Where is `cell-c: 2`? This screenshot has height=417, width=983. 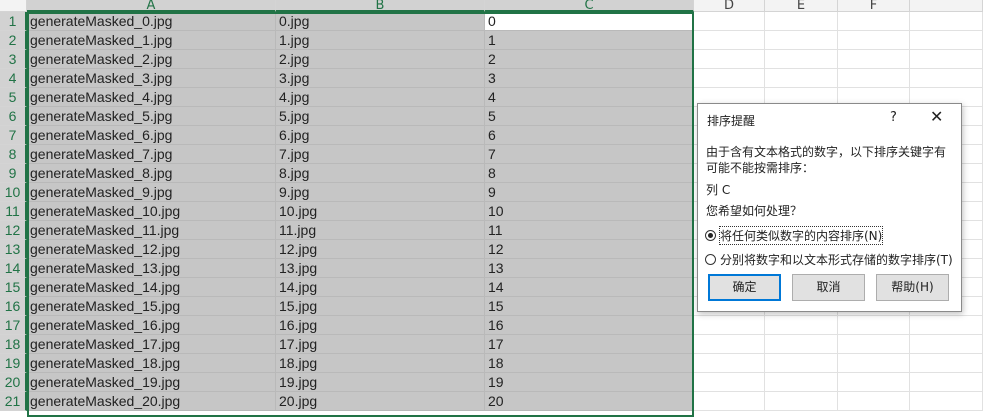 cell-c: 2 is located at coordinates (589, 59).